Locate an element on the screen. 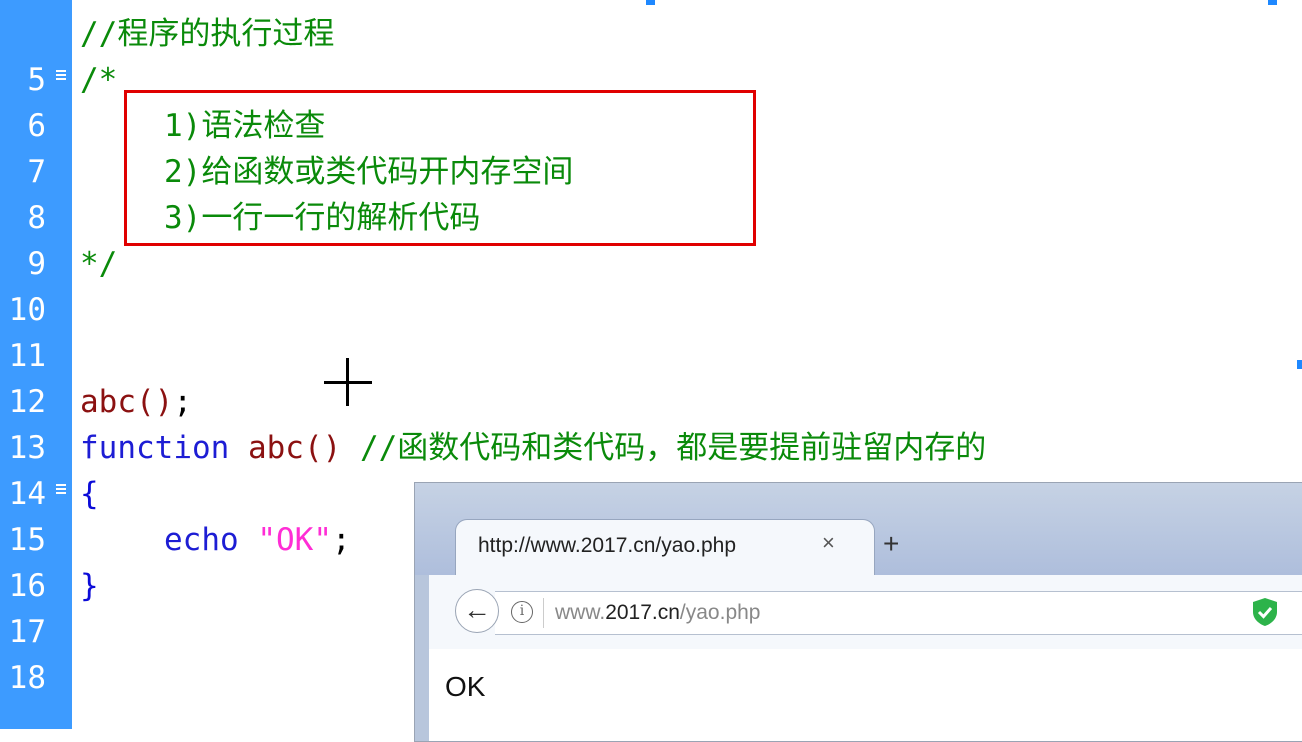  function-name: abc is located at coordinates (275, 448).